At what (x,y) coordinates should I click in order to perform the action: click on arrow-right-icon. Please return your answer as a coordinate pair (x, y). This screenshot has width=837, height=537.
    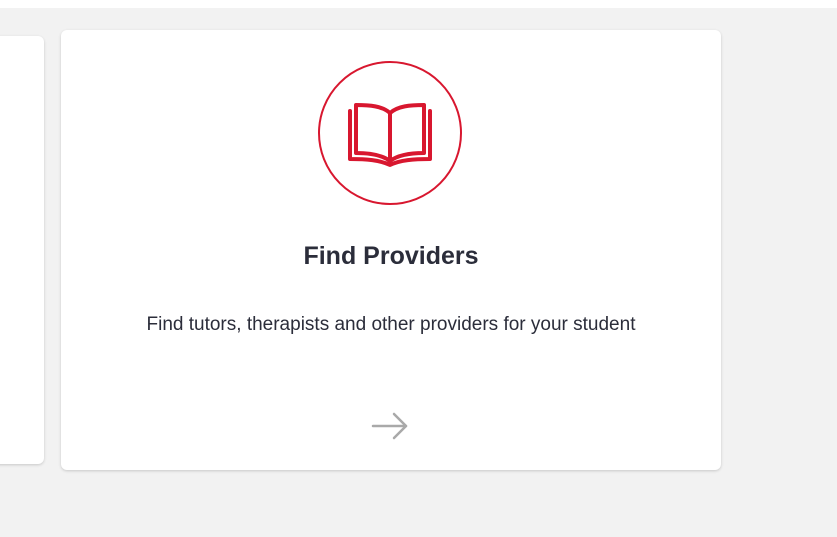
    Looking at the image, I should click on (390, 426).